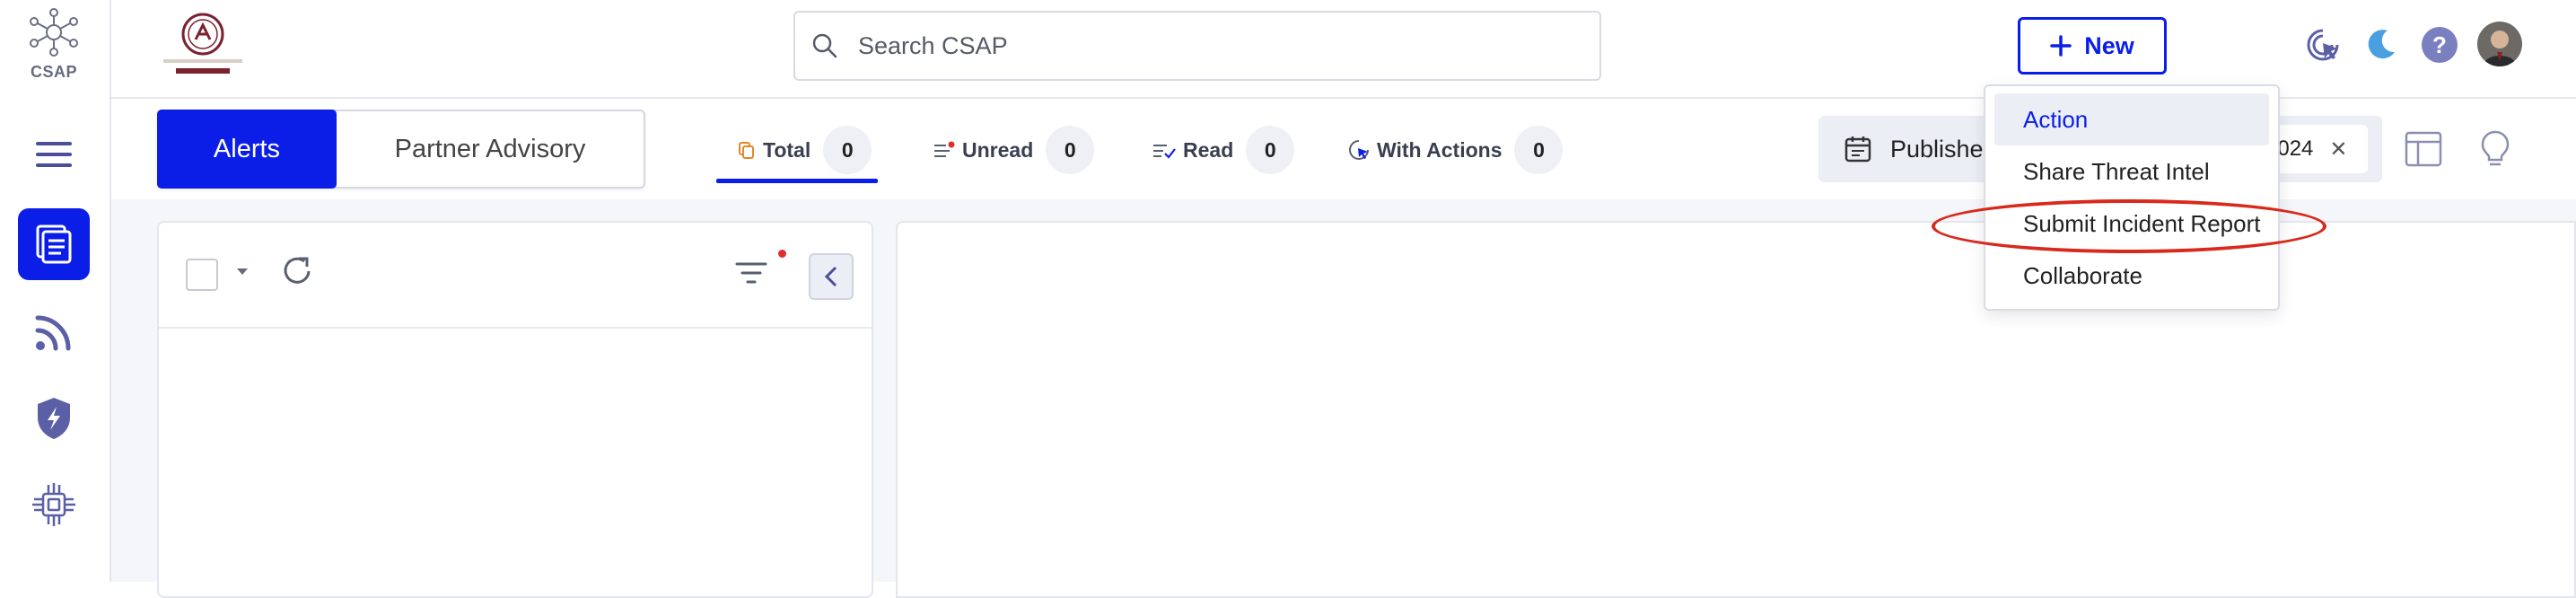 The width and height of the screenshot is (2576, 598). Describe the element at coordinates (824, 45) in the screenshot. I see `search-icon` at that location.